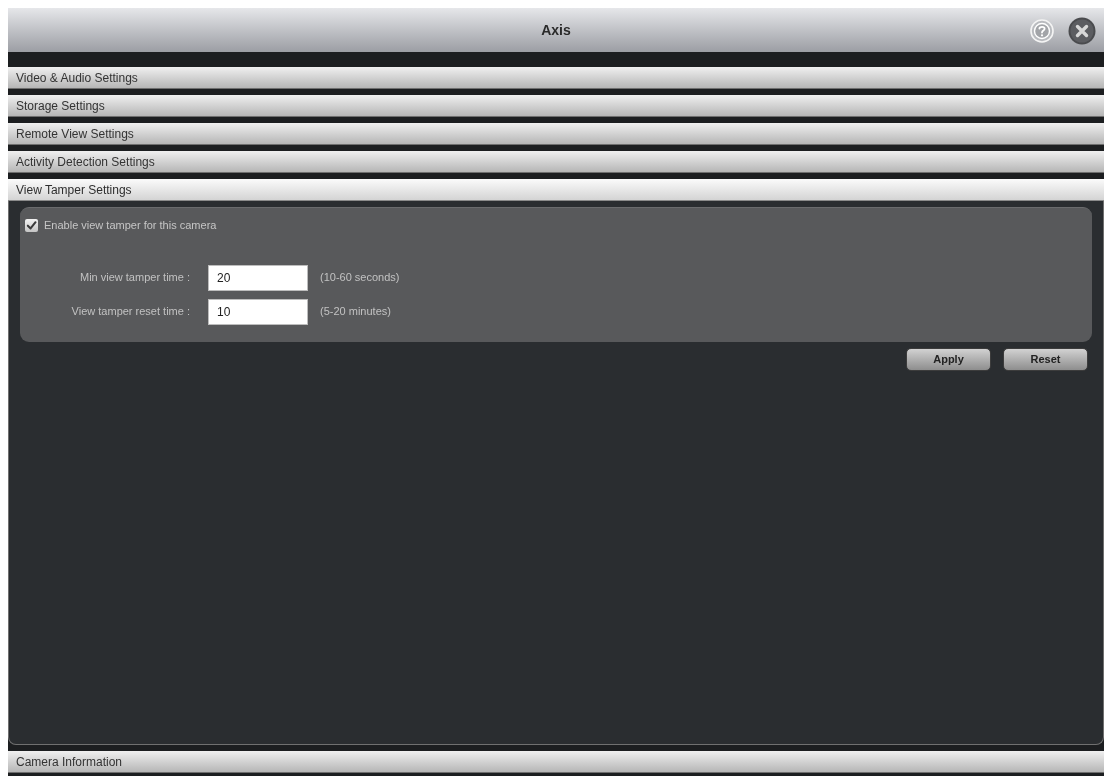 The height and width of the screenshot is (776, 1106). What do you see at coordinates (556, 106) in the screenshot?
I see `section-header: Storage Settings` at bounding box center [556, 106].